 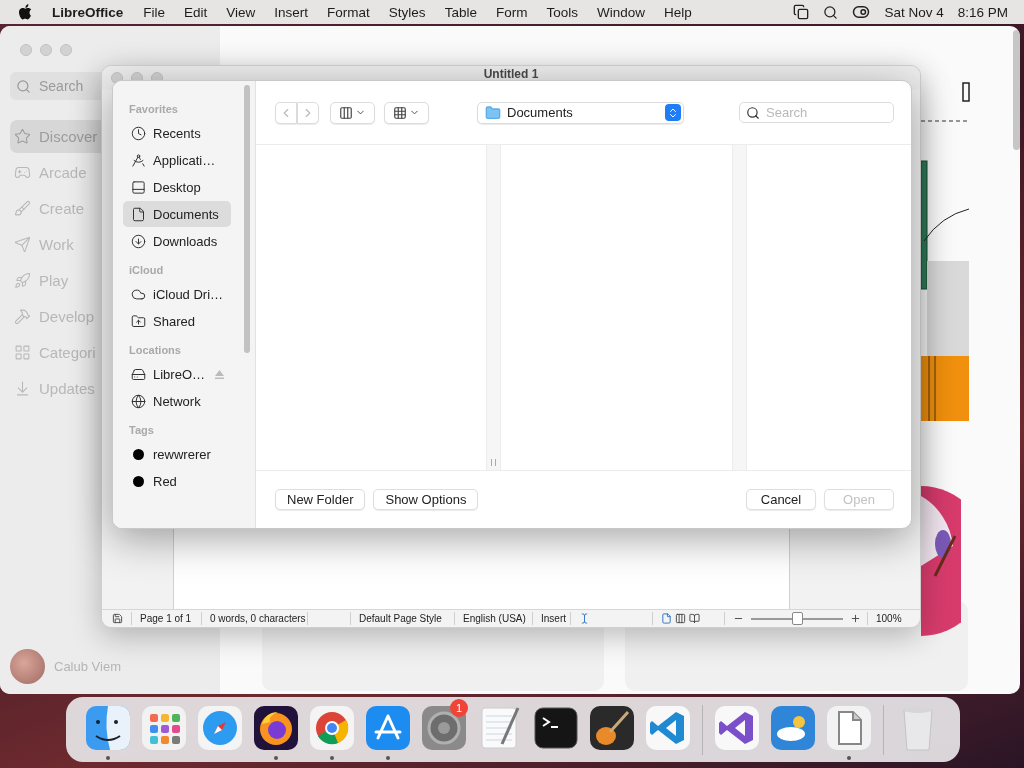 What do you see at coordinates (444, 727) in the screenshot?
I see `gear-icon` at bounding box center [444, 727].